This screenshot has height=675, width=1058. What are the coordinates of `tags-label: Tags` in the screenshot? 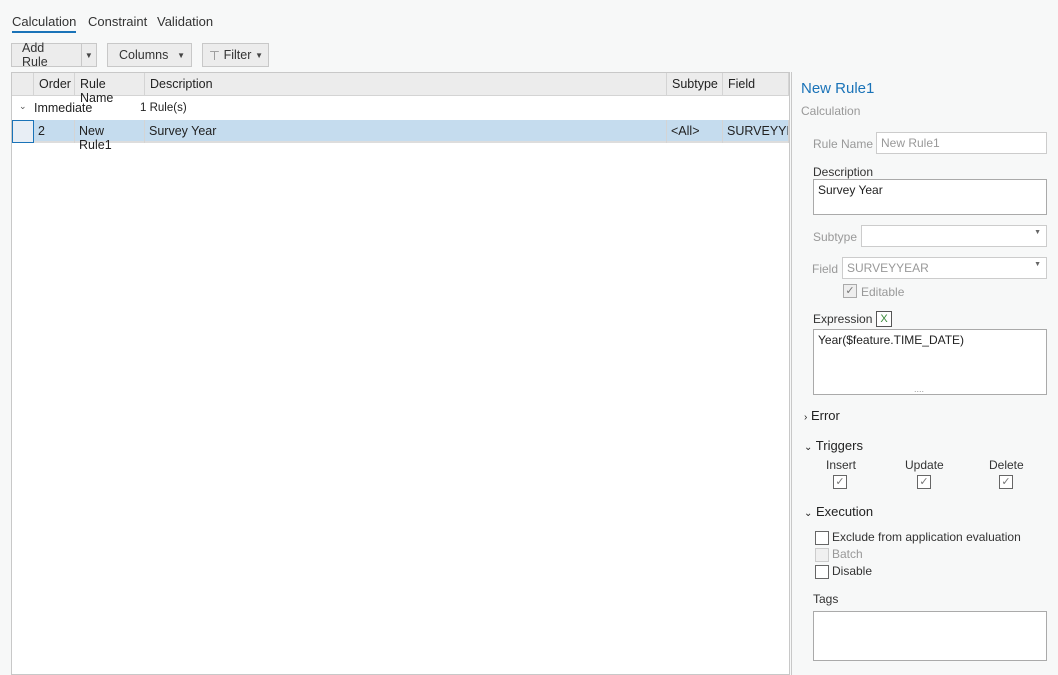 It's located at (826, 599).